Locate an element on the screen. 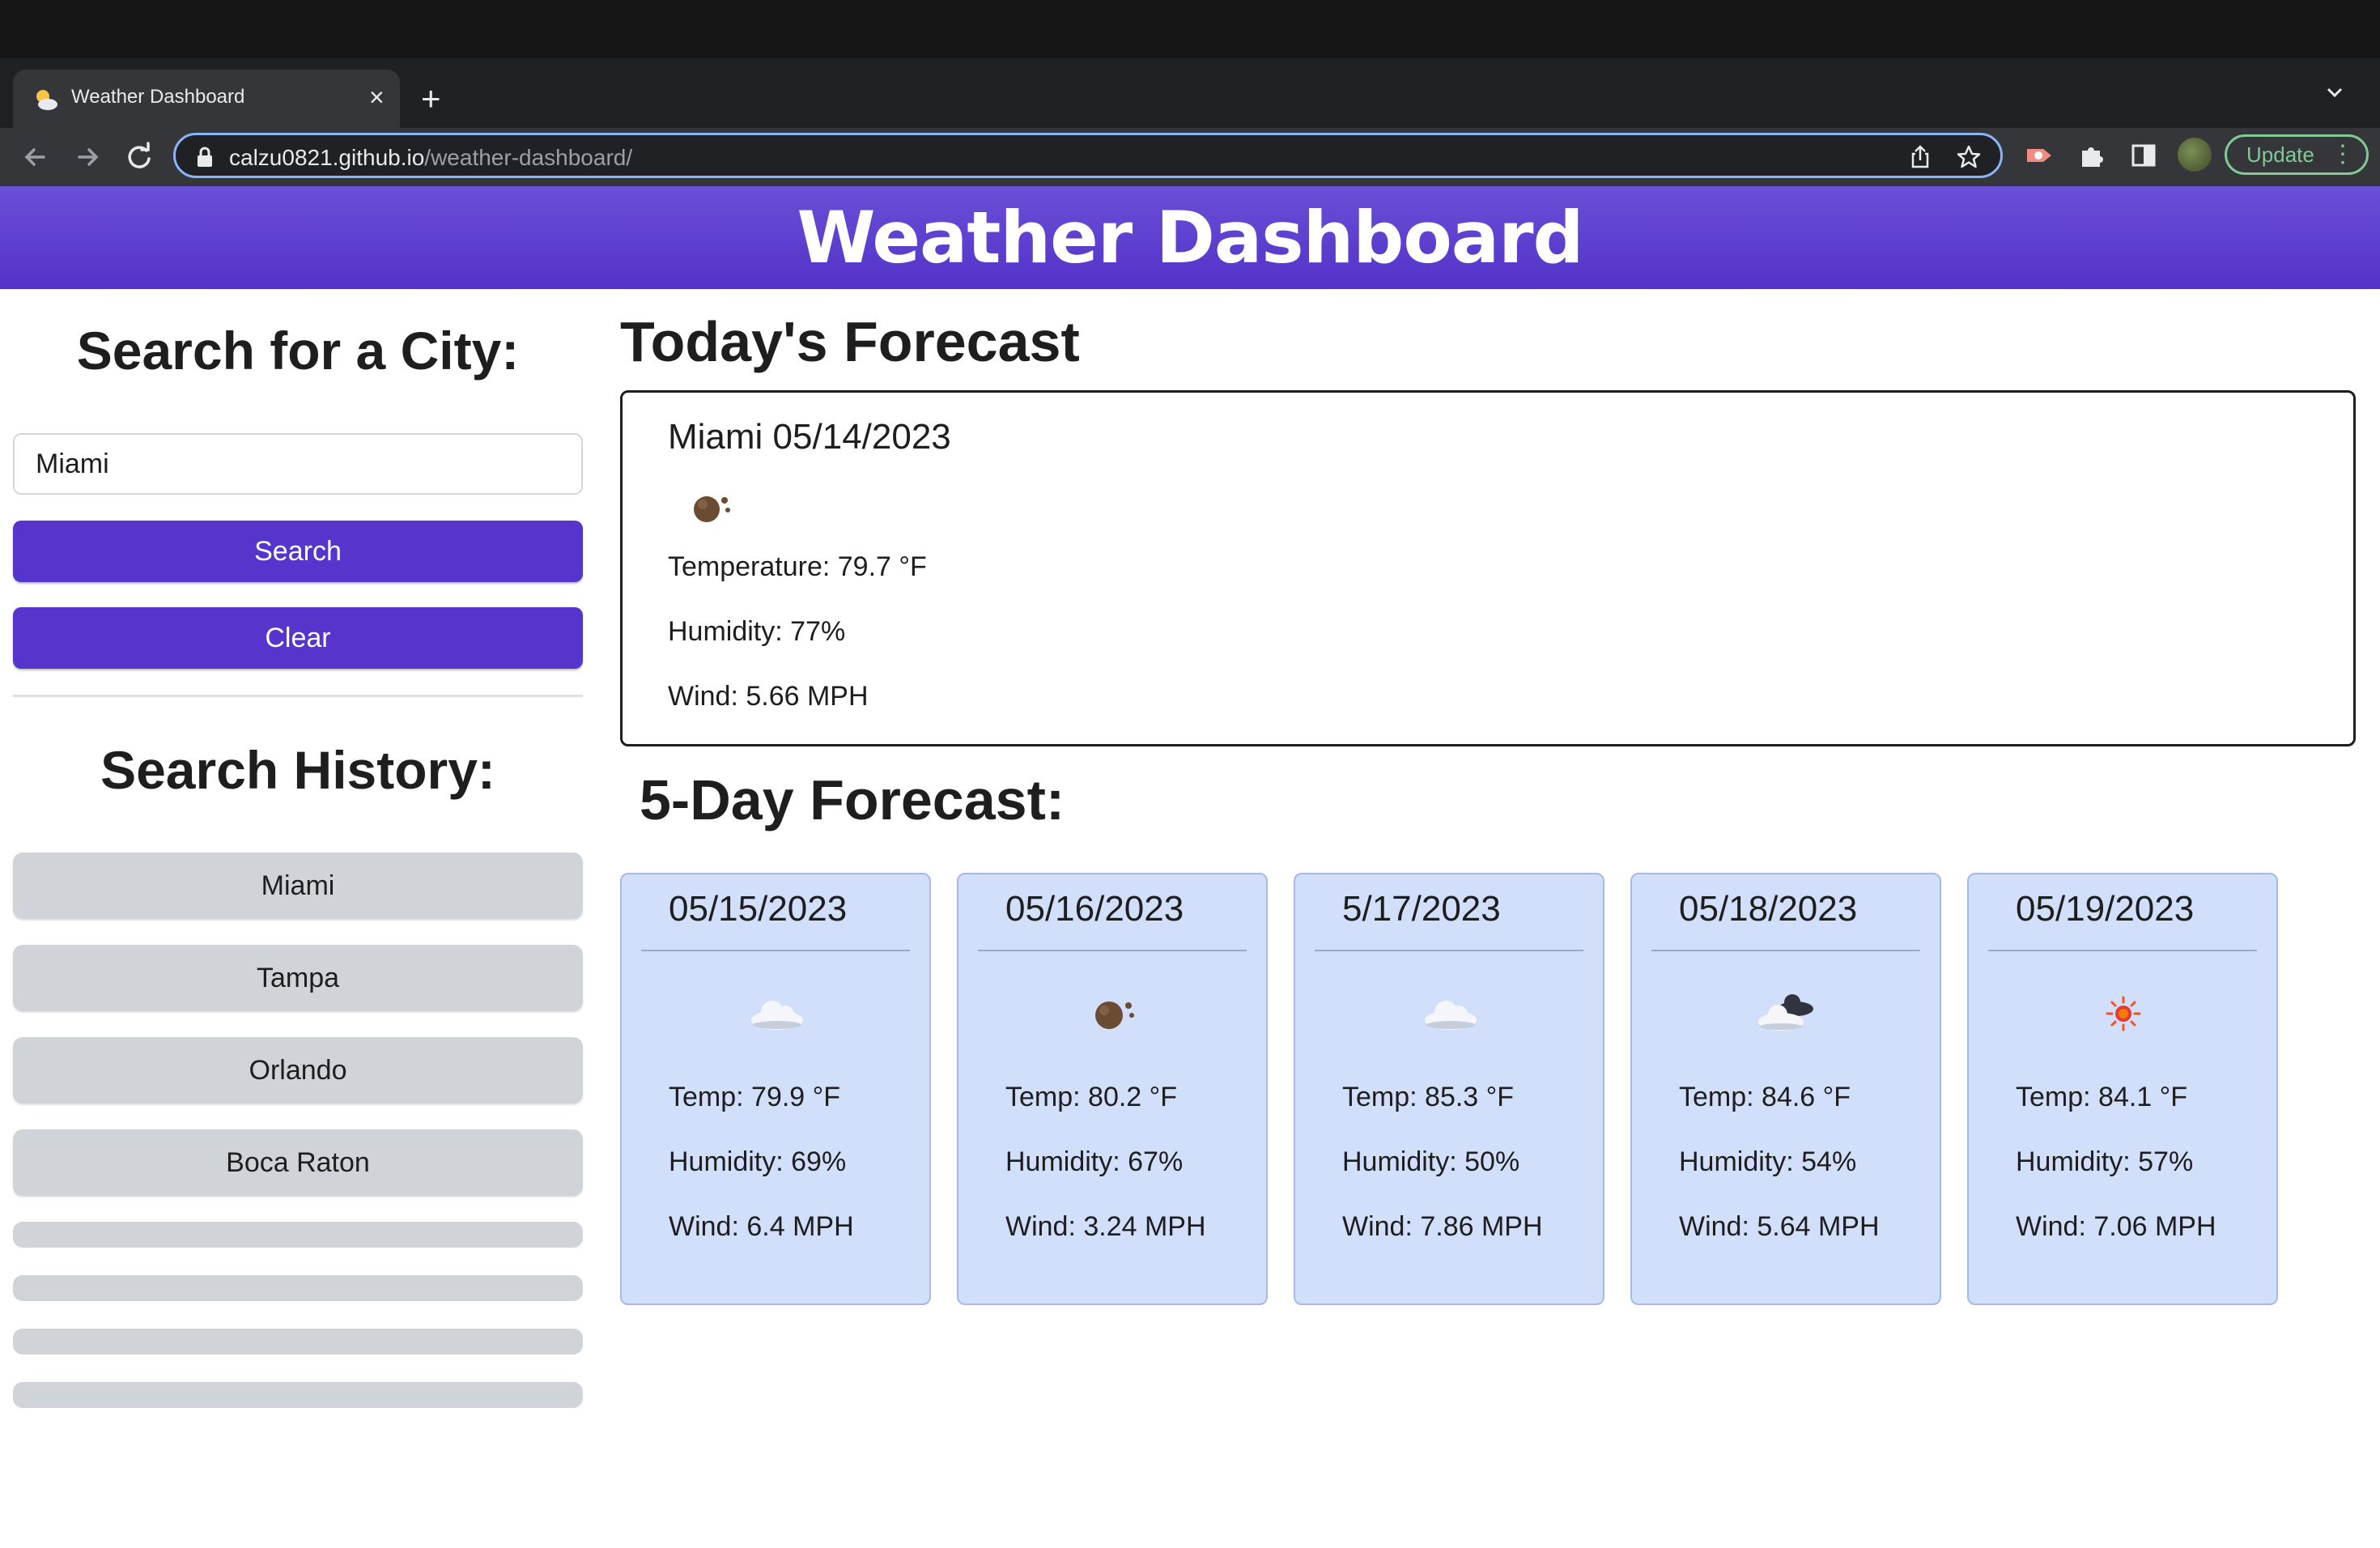 The width and height of the screenshot is (2380, 1548). extension-record-icon is located at coordinates (2040, 156).